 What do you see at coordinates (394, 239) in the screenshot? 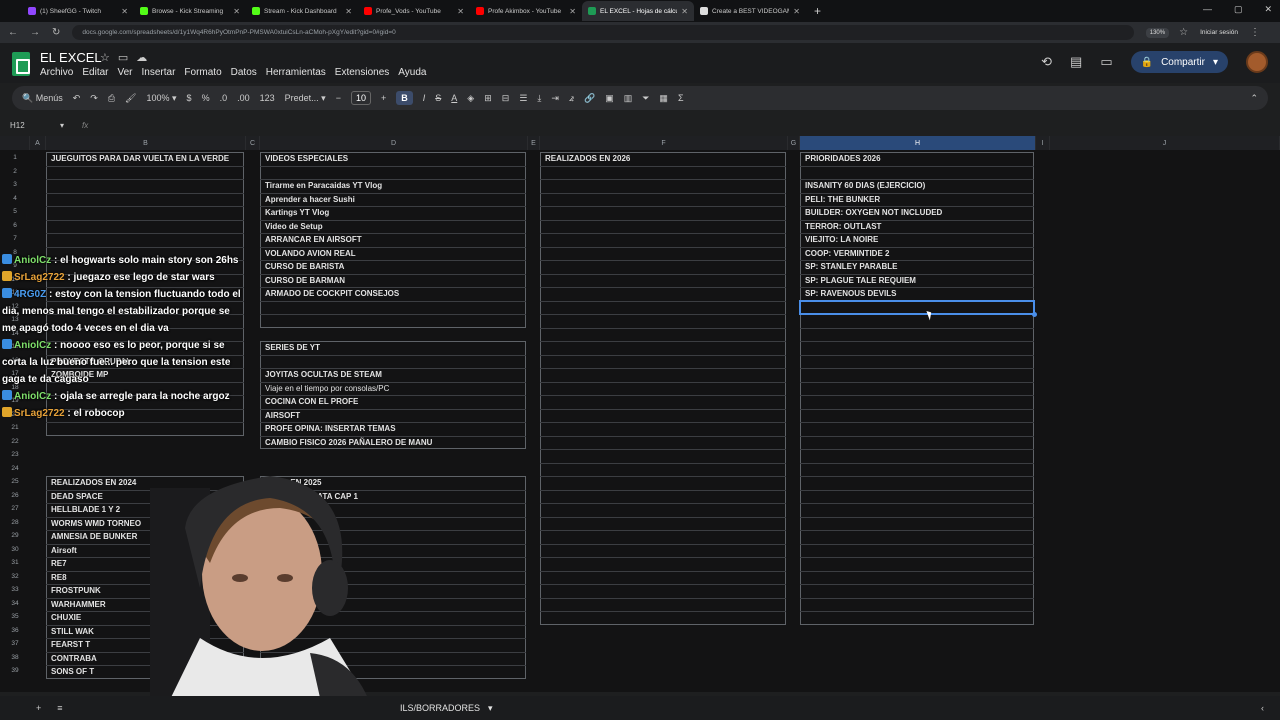
I see `sheet-cell: ARRANCAR EN AIRSOFT` at bounding box center [394, 239].